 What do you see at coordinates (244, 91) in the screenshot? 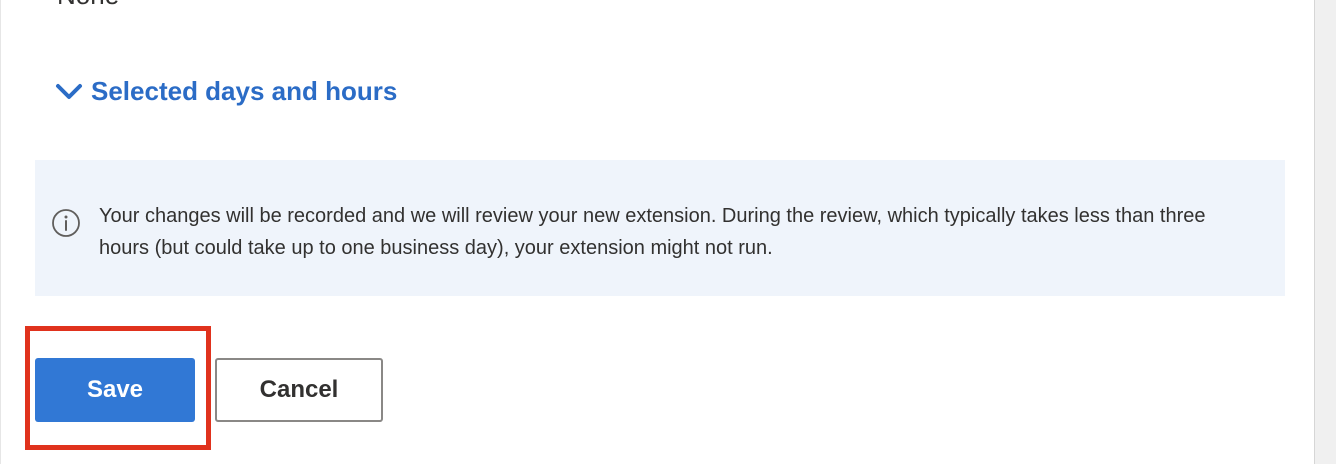
I see `section-toggle-label: Selected days and hours` at bounding box center [244, 91].